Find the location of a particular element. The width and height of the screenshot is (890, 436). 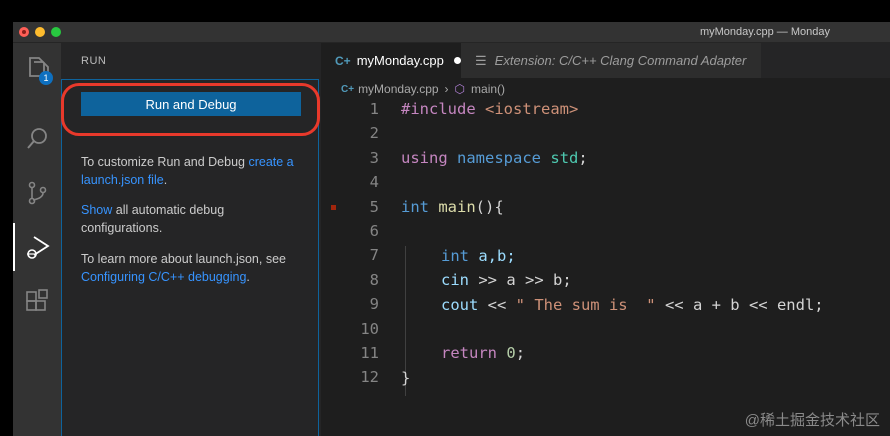

activity-bar: 1 is located at coordinates (37, 239).